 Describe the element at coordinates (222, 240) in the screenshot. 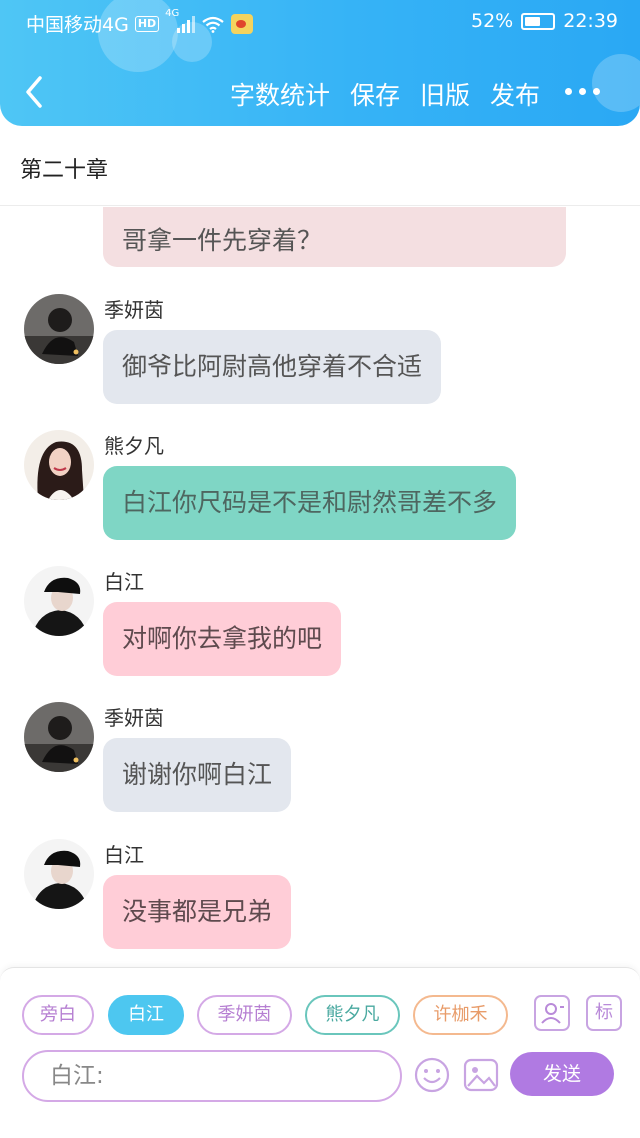

I see `message-text: 哥拿一件先穿着？` at that location.